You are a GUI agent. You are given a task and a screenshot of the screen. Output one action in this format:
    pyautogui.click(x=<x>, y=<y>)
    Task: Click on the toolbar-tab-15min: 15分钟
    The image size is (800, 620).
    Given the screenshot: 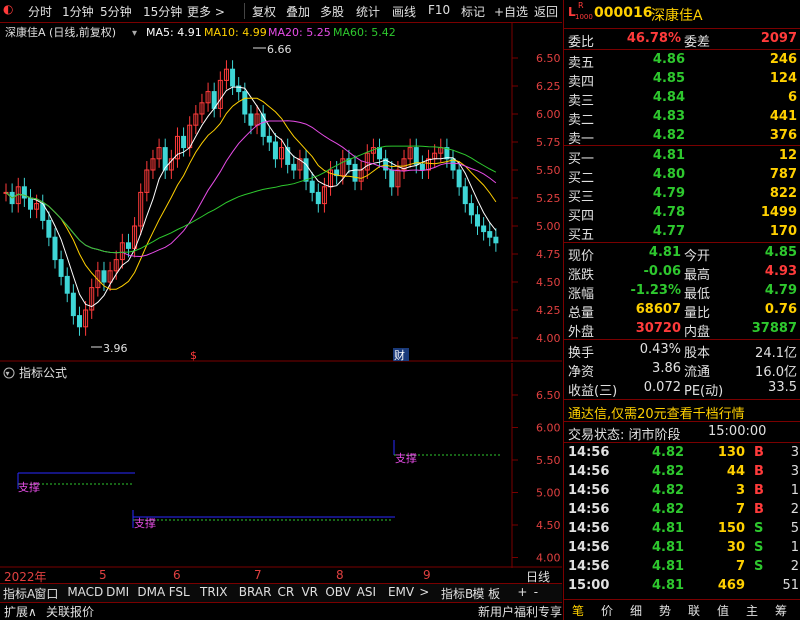 What is the action you would take?
    pyautogui.click(x=162, y=11)
    